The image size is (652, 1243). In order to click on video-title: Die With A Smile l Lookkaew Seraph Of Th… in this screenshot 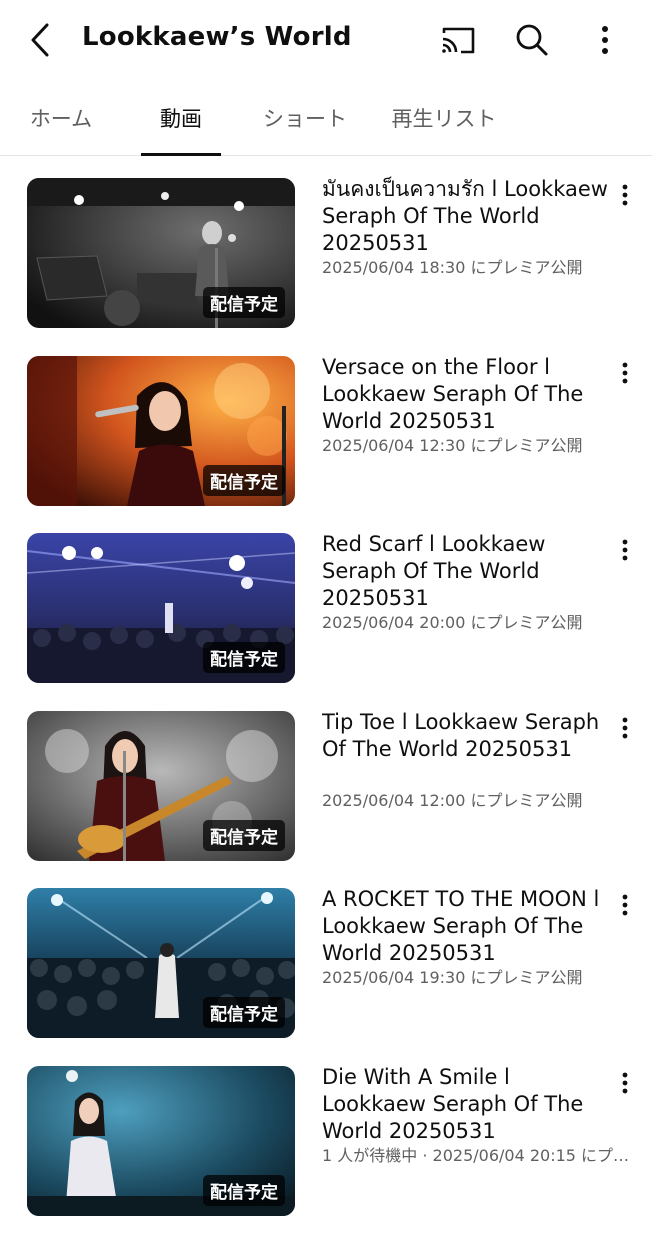, I will do `click(467, 1104)`.